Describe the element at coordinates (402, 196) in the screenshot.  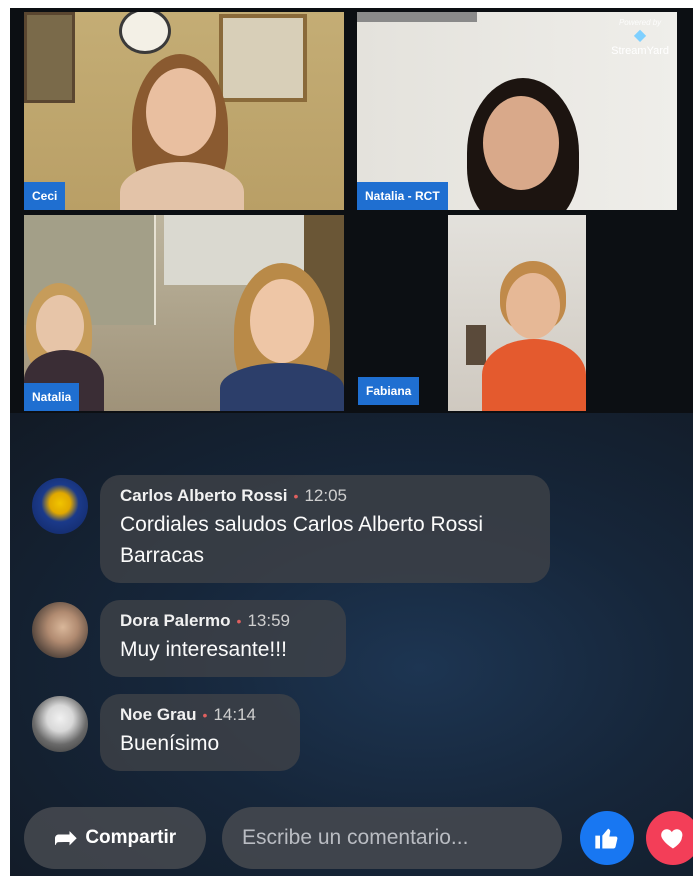
I see `participant-label-natalia-rct: Natalia - RCT` at that location.